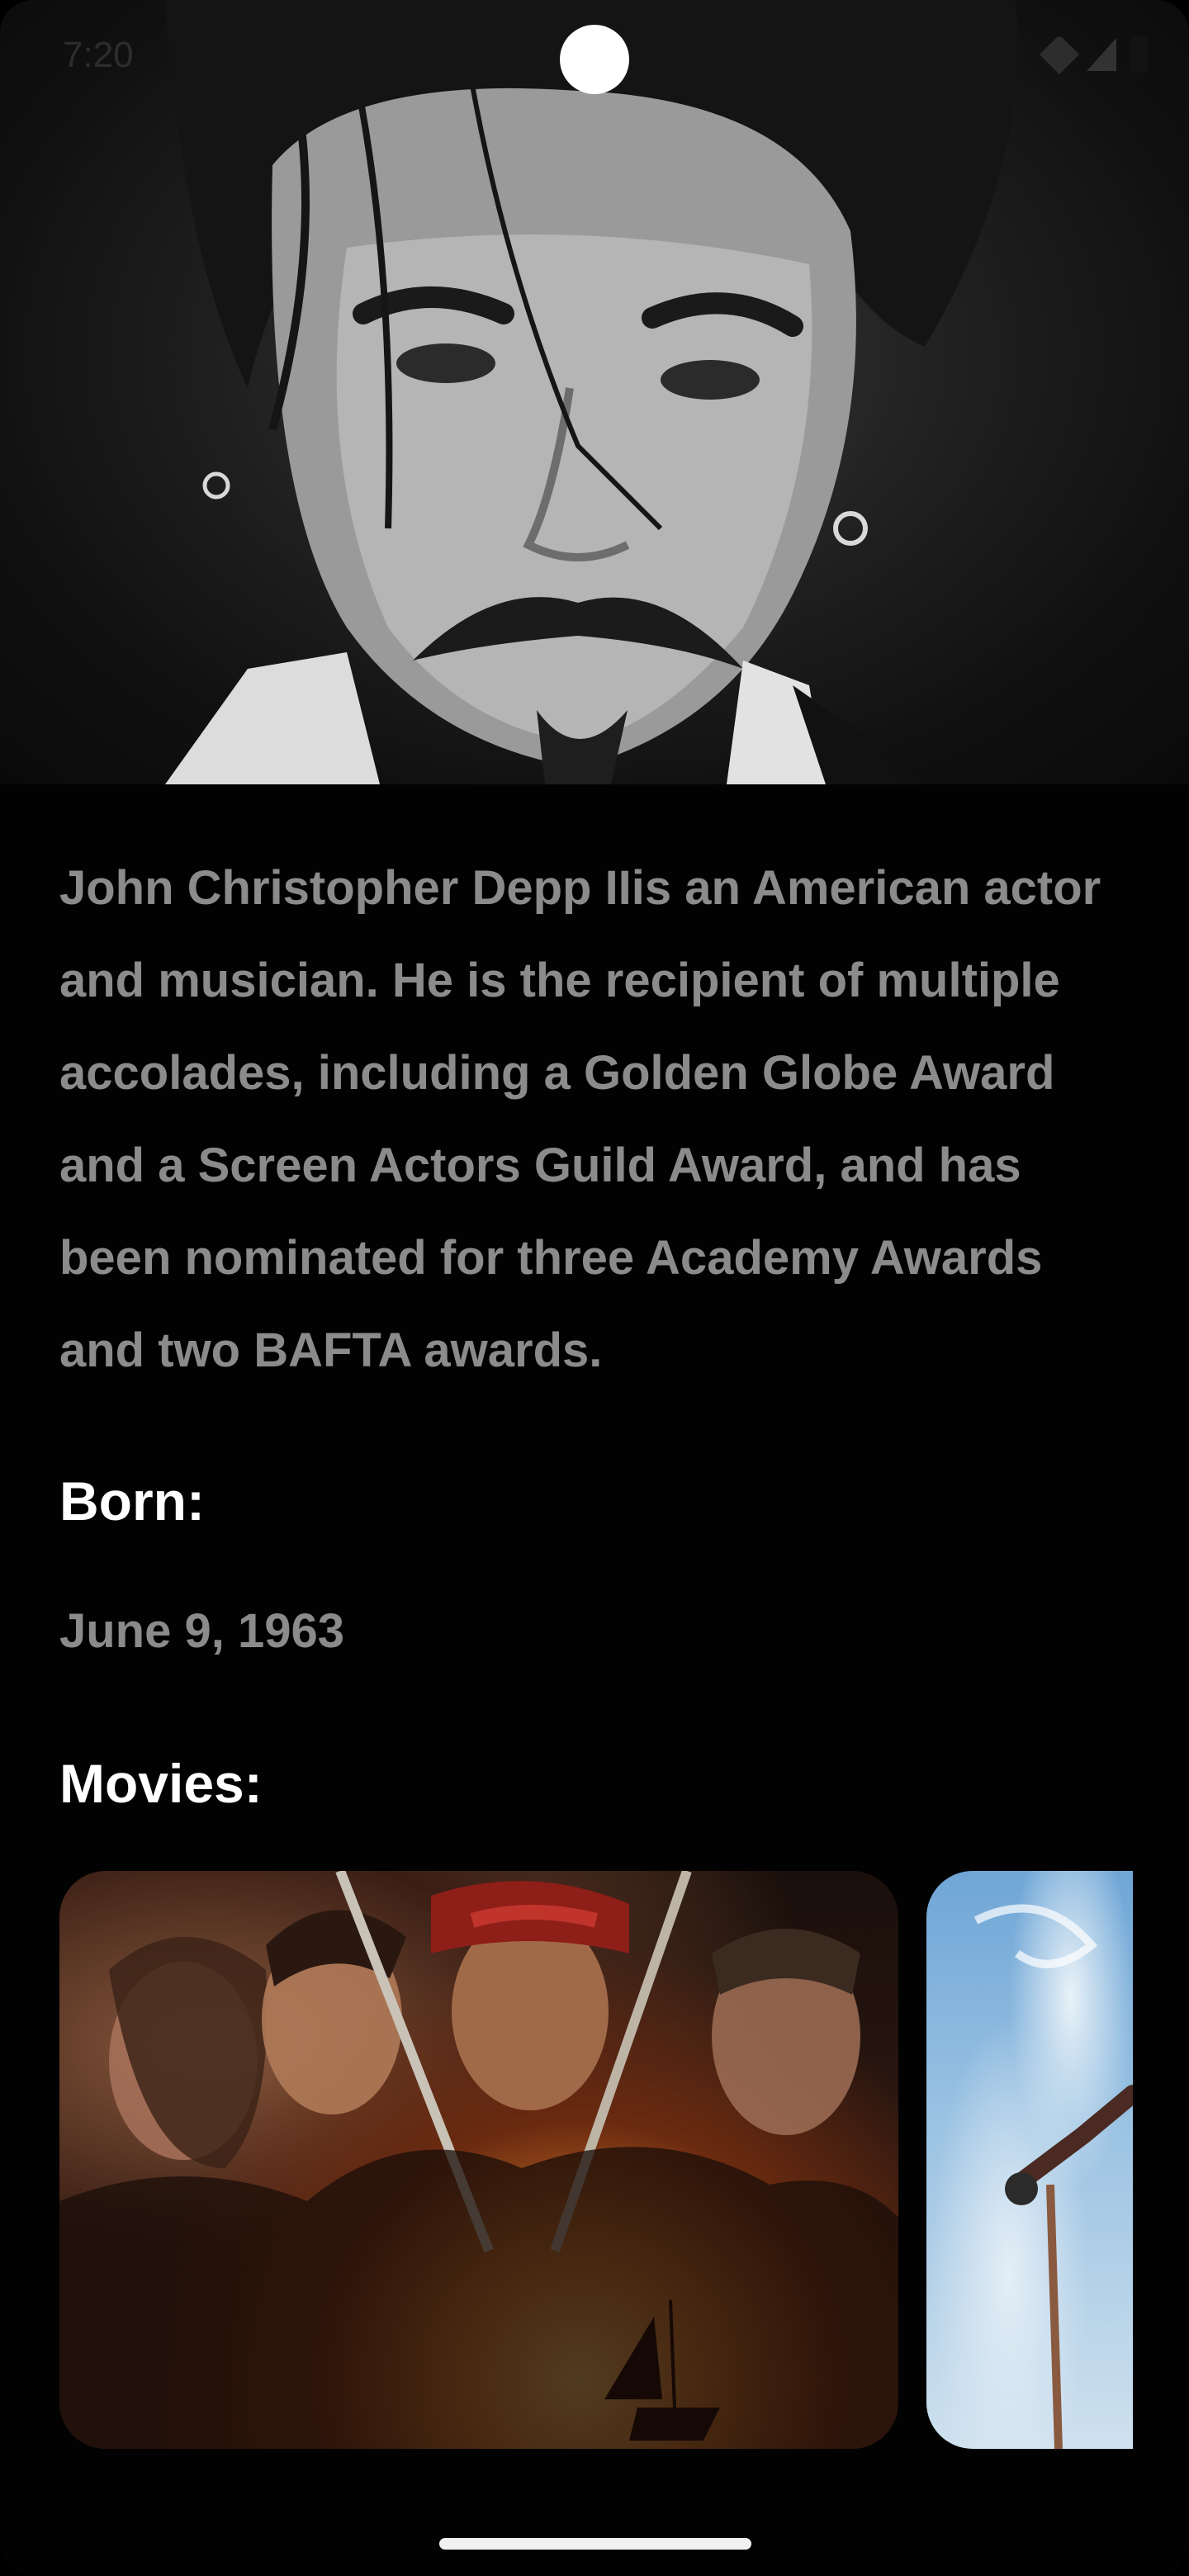 The width and height of the screenshot is (1189, 2576). I want to click on born-date: June 9, 1963, so click(201, 1631).